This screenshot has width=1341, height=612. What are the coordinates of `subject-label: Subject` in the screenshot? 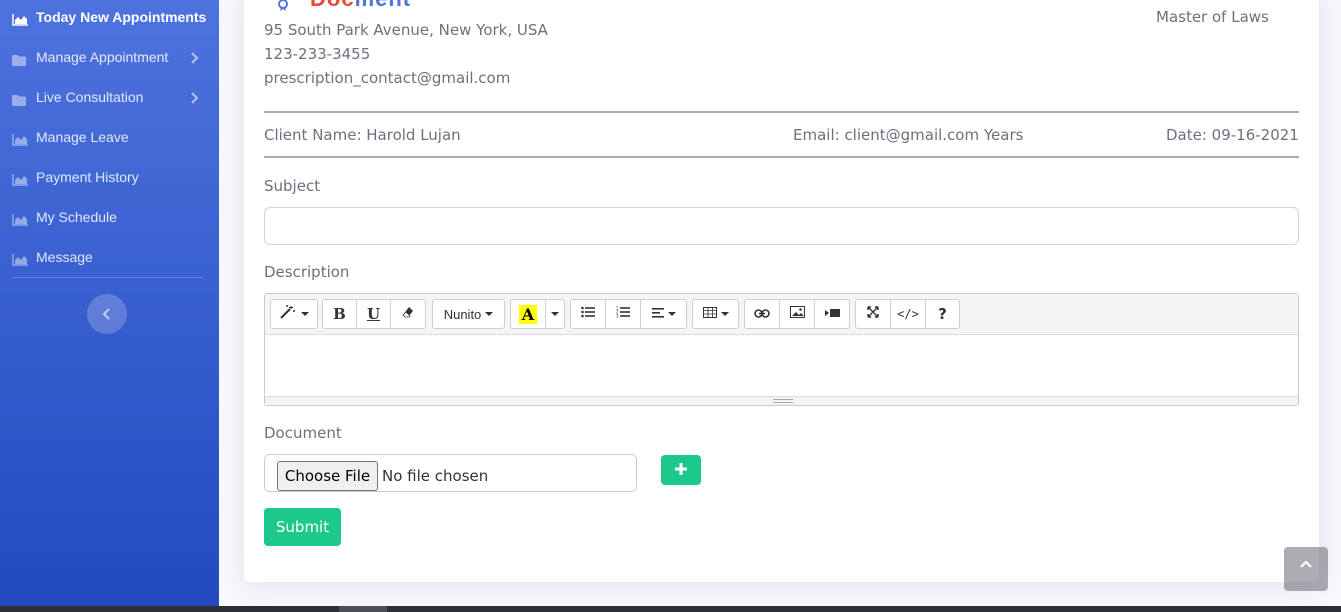 It's located at (292, 186).